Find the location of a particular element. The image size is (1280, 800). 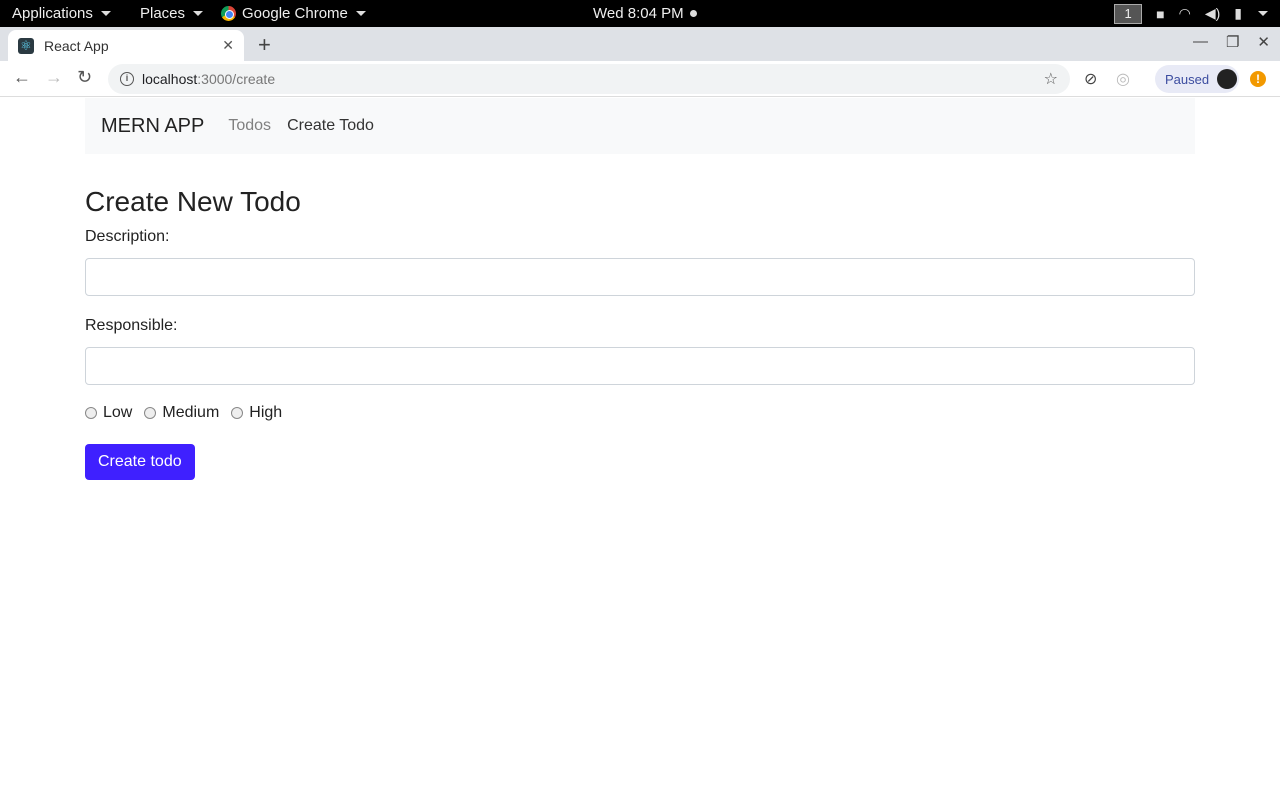

url-path: :3000/create is located at coordinates (236, 79).